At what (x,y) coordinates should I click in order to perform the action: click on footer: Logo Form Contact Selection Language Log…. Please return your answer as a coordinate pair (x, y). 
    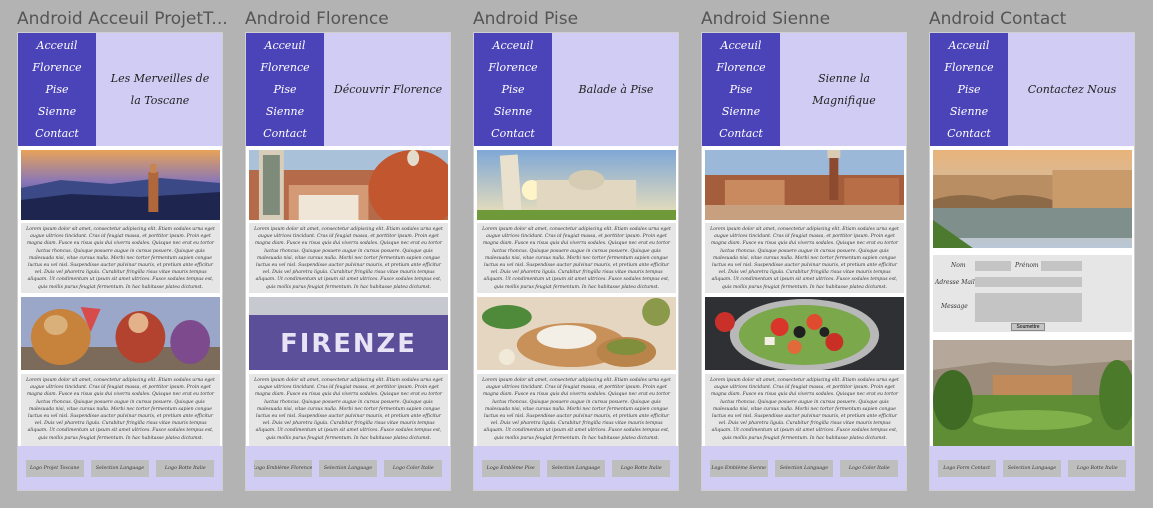
    Looking at the image, I should click on (1032, 468).